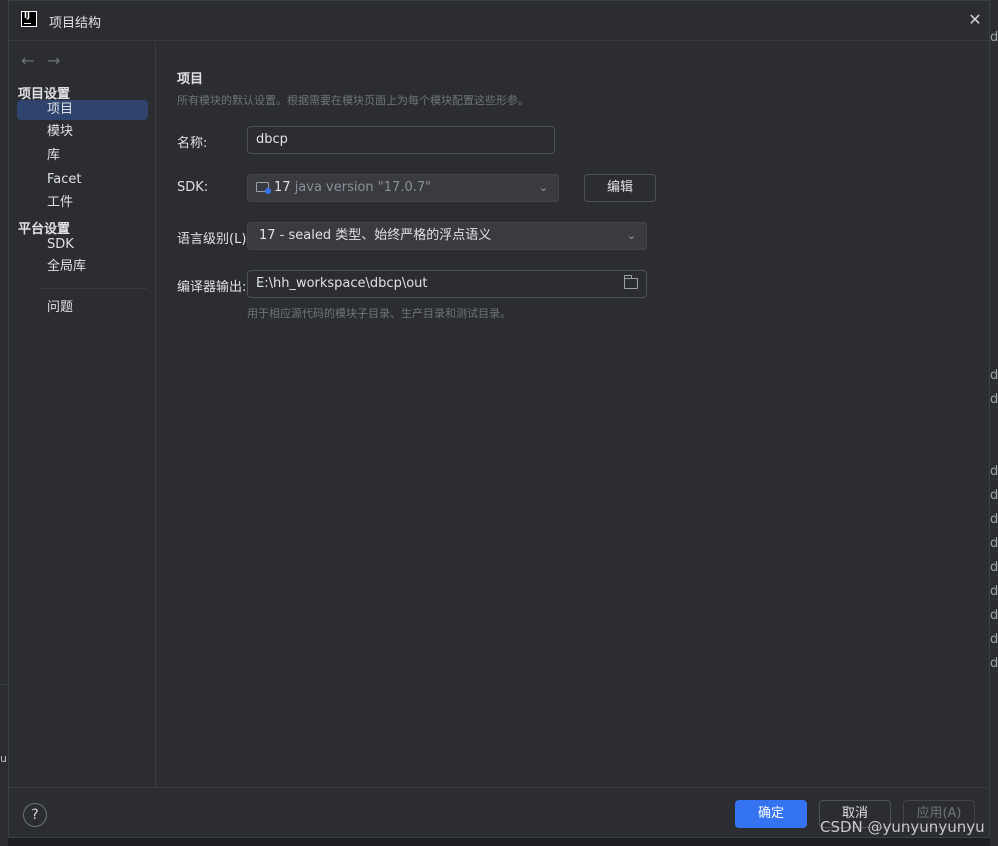 The width and height of the screenshot is (998, 846). What do you see at coordinates (631, 282) in the screenshot?
I see `browse-folder-icon` at bounding box center [631, 282].